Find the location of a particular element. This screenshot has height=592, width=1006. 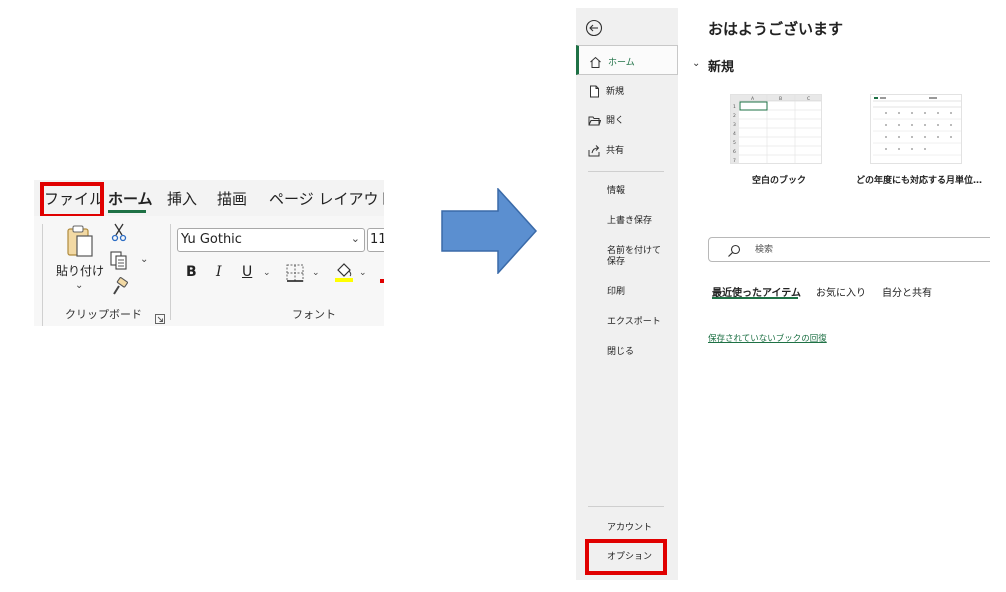

font-size-combobox: 11 is located at coordinates (375, 240).